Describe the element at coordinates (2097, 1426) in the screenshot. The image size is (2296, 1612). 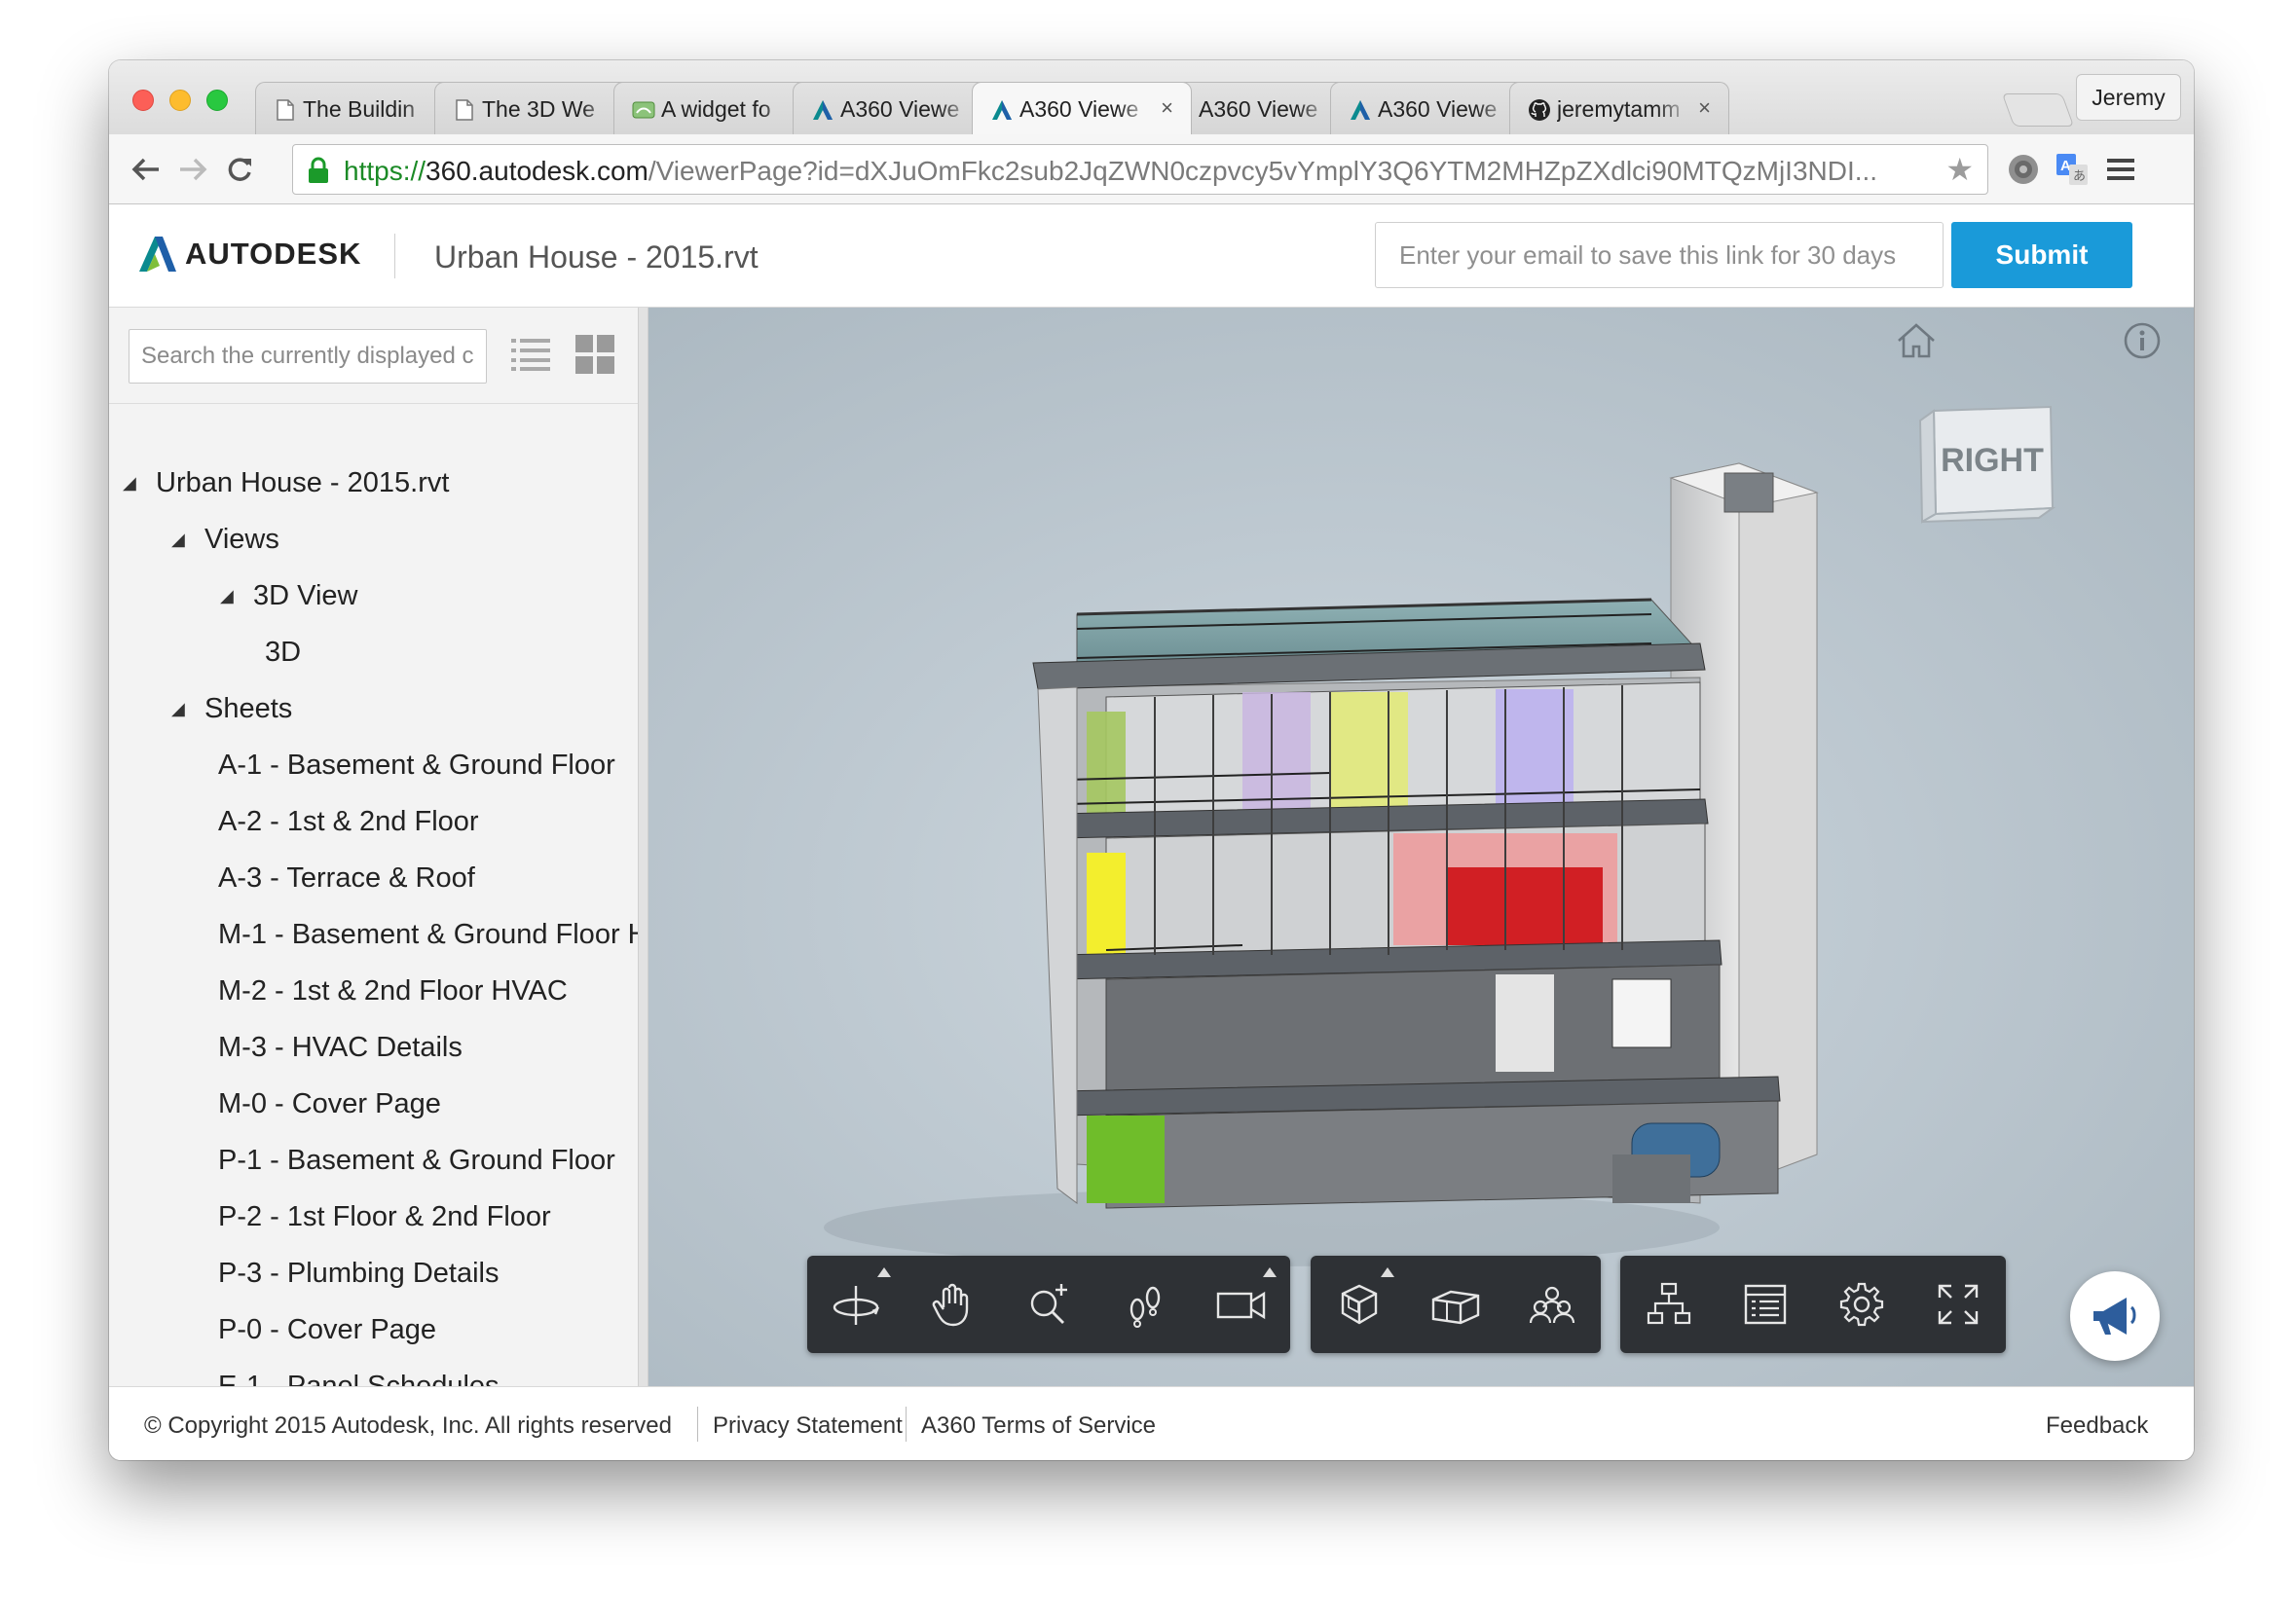
I see `feedback-link: Feedback` at that location.